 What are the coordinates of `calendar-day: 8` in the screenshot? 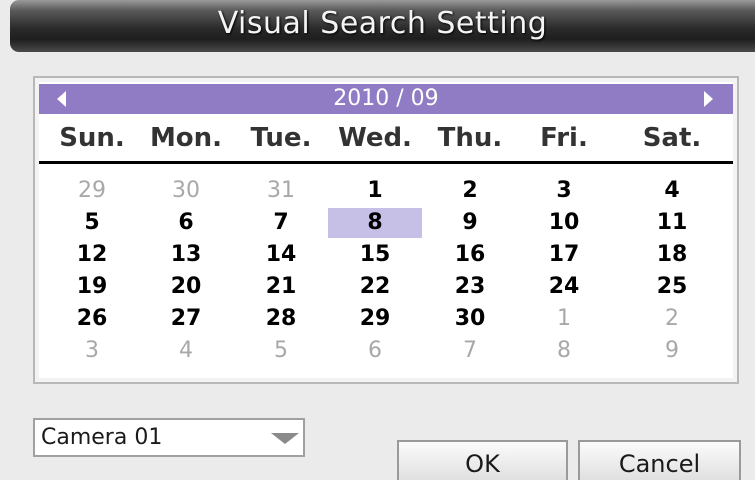 It's located at (564, 351).